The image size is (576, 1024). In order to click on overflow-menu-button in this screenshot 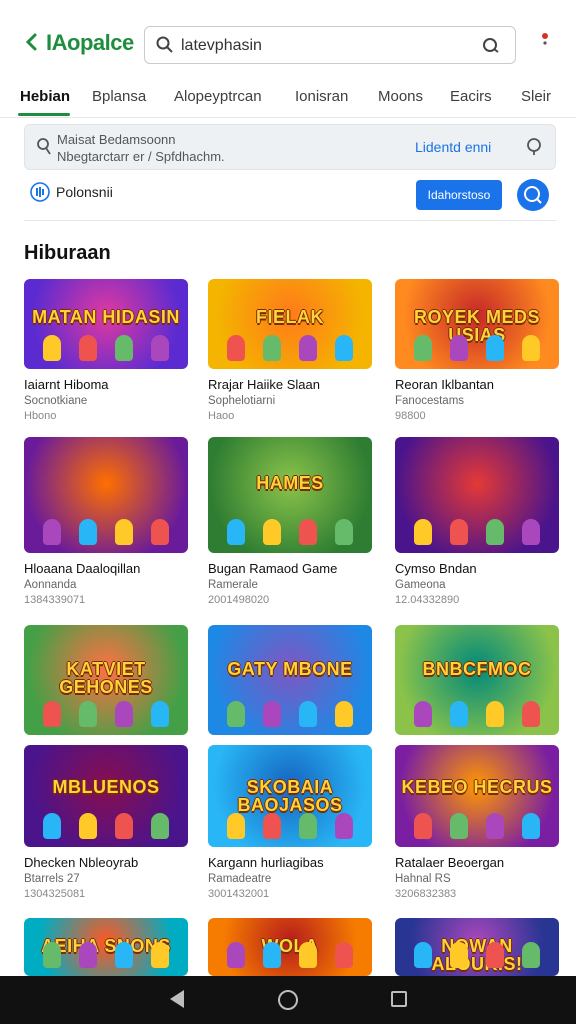, I will do `click(545, 42)`.